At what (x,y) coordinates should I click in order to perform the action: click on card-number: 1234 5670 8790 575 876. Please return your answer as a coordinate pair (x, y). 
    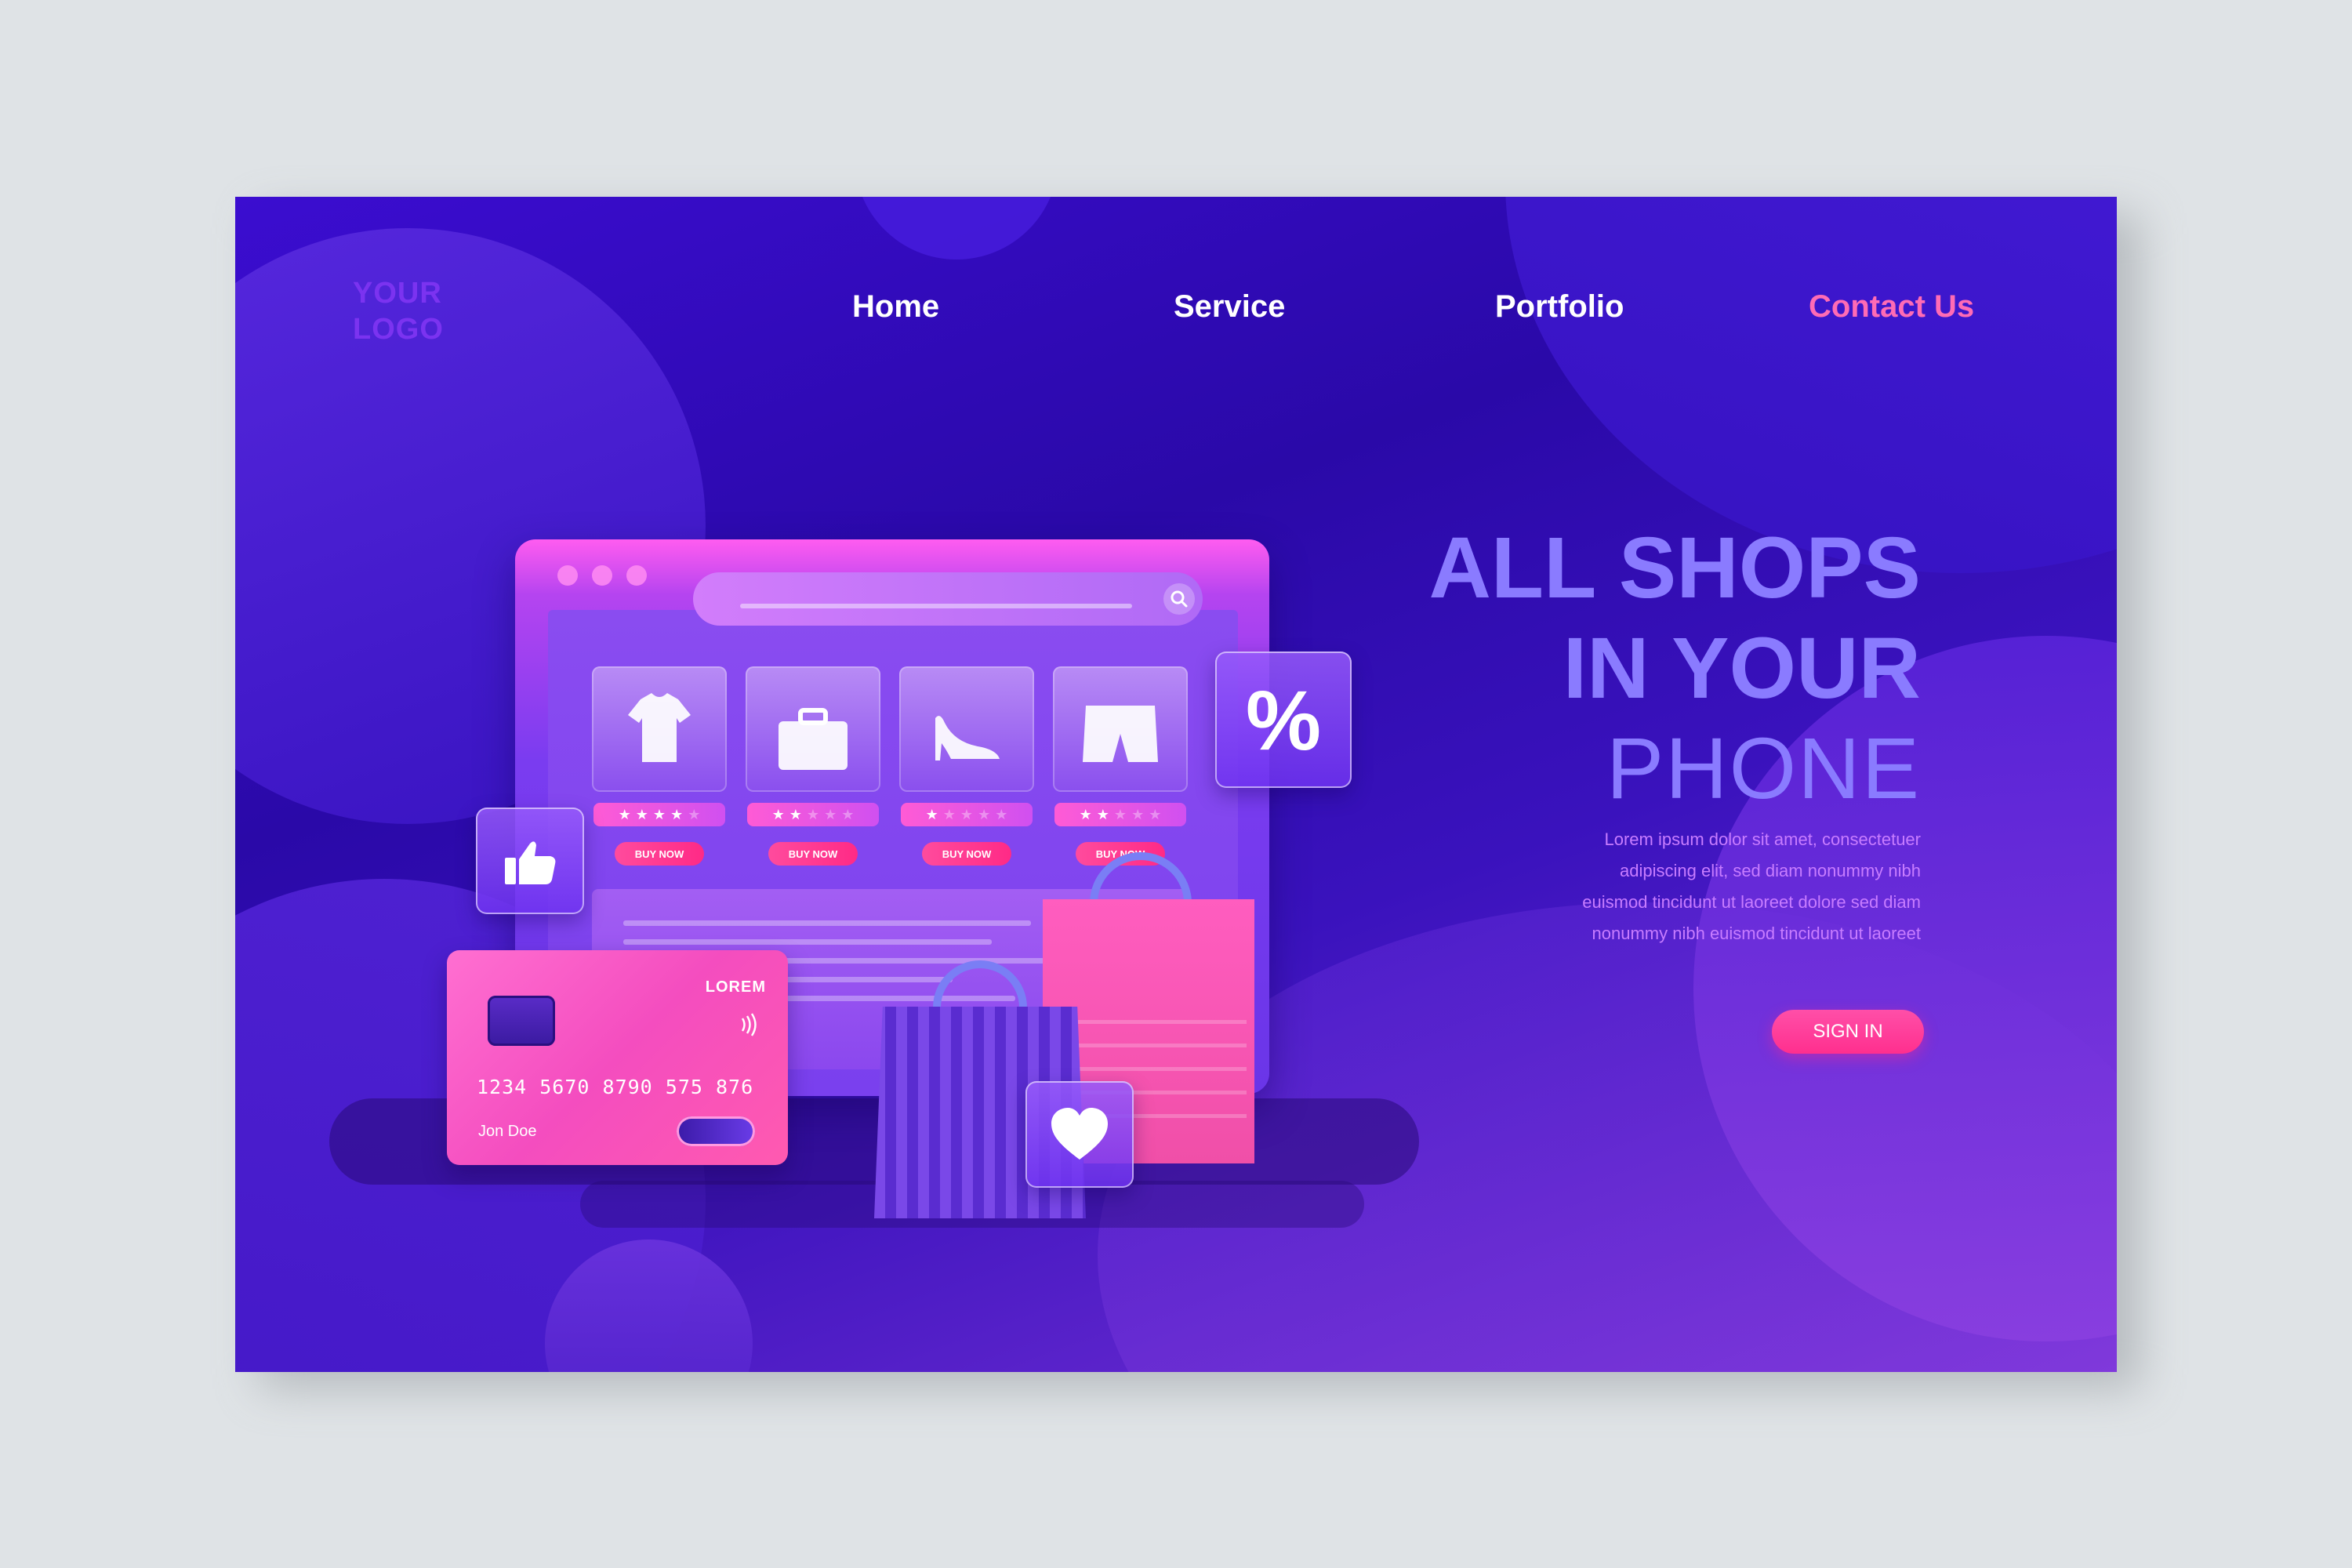
    Looking at the image, I should click on (615, 1087).